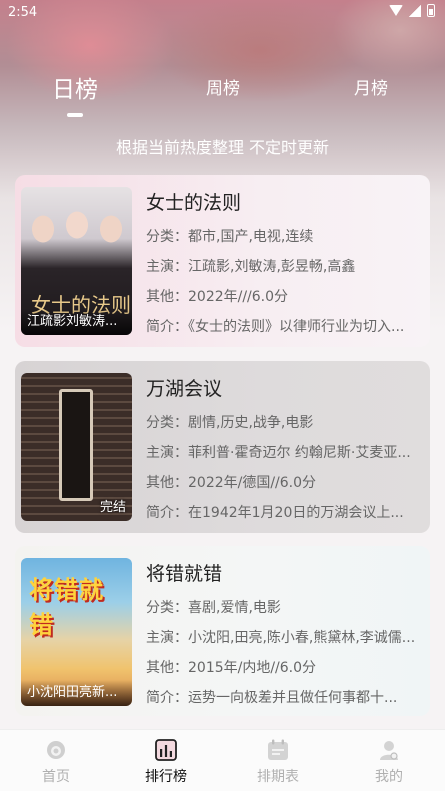  What do you see at coordinates (371, 86) in the screenshot?
I see `tab-monthly: 月榜` at bounding box center [371, 86].